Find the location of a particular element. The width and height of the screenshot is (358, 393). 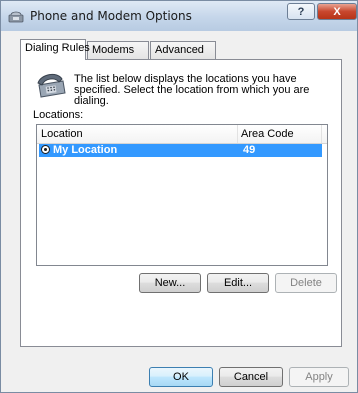

help-button: ? is located at coordinates (301, 11).